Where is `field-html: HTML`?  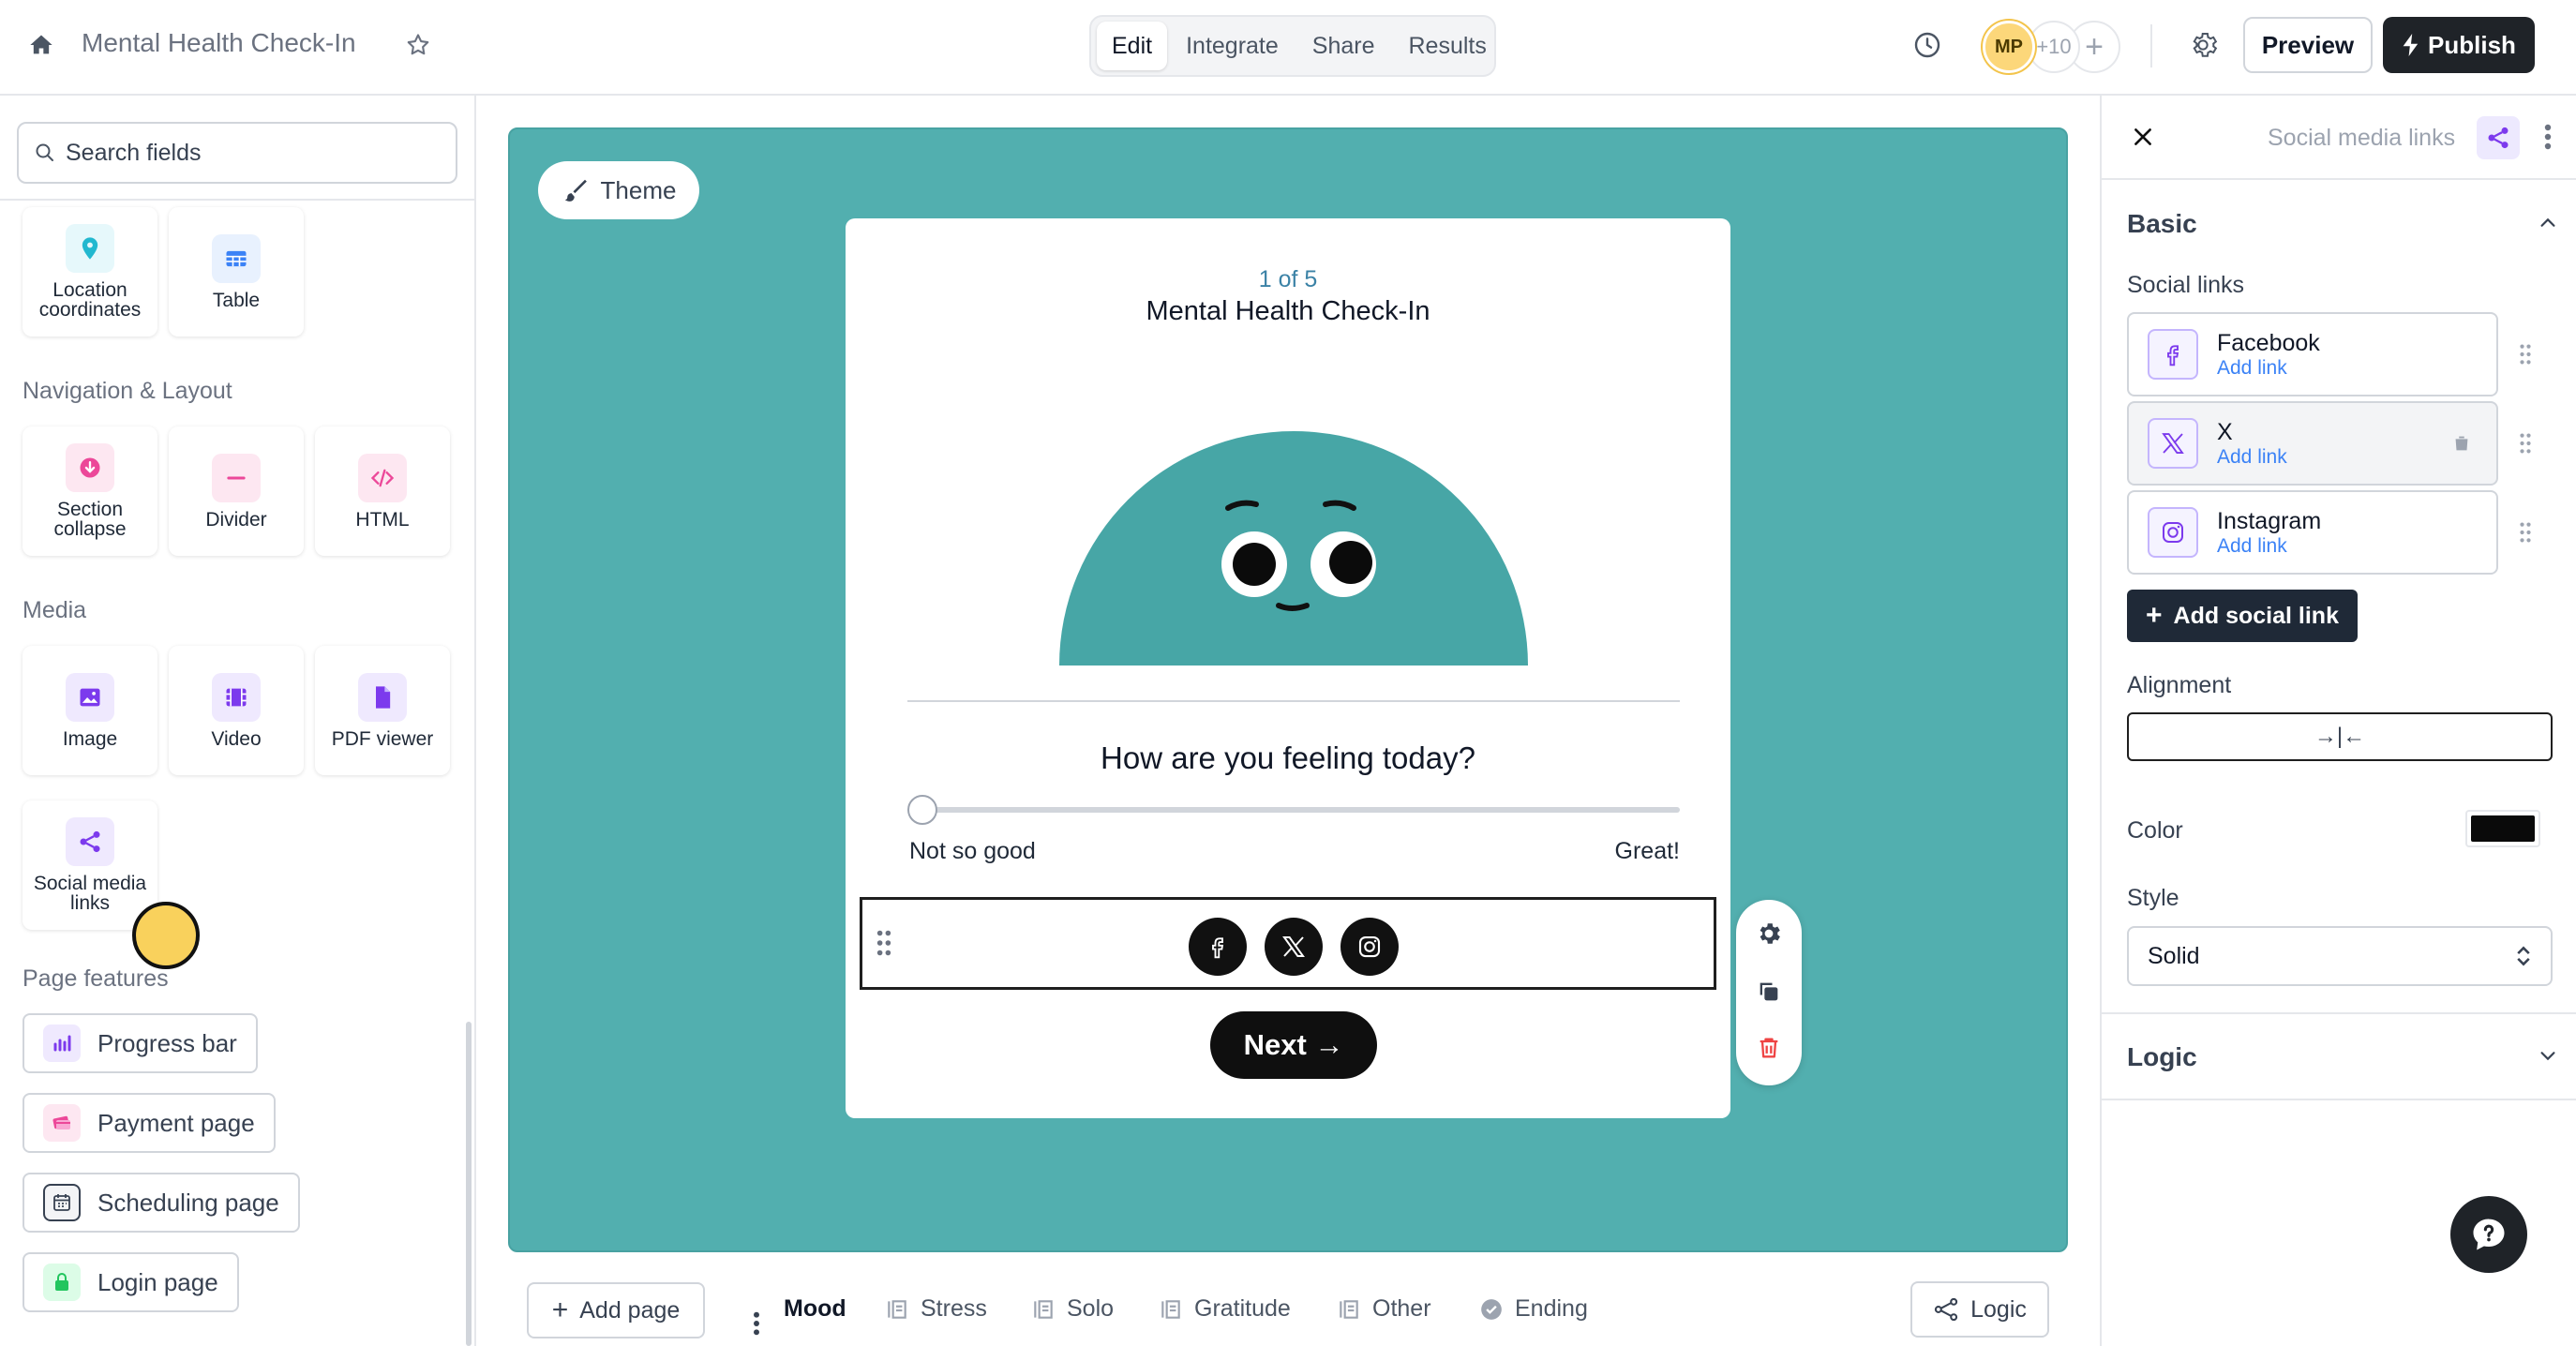 field-html: HTML is located at coordinates (382, 491).